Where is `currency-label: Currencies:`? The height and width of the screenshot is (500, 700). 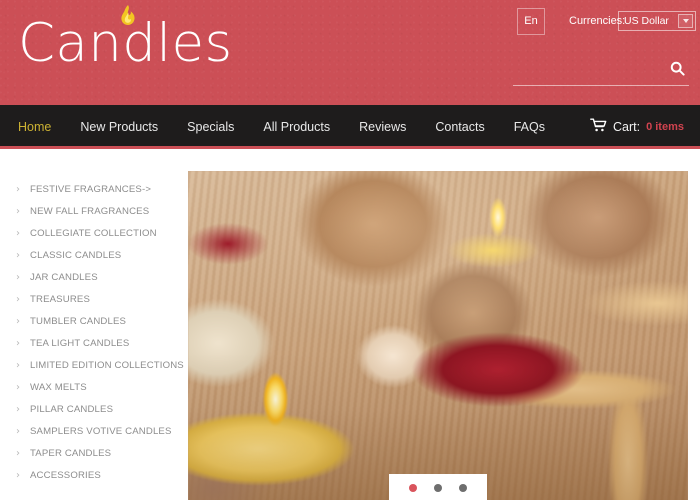
currency-label: Currencies: is located at coordinates (597, 21).